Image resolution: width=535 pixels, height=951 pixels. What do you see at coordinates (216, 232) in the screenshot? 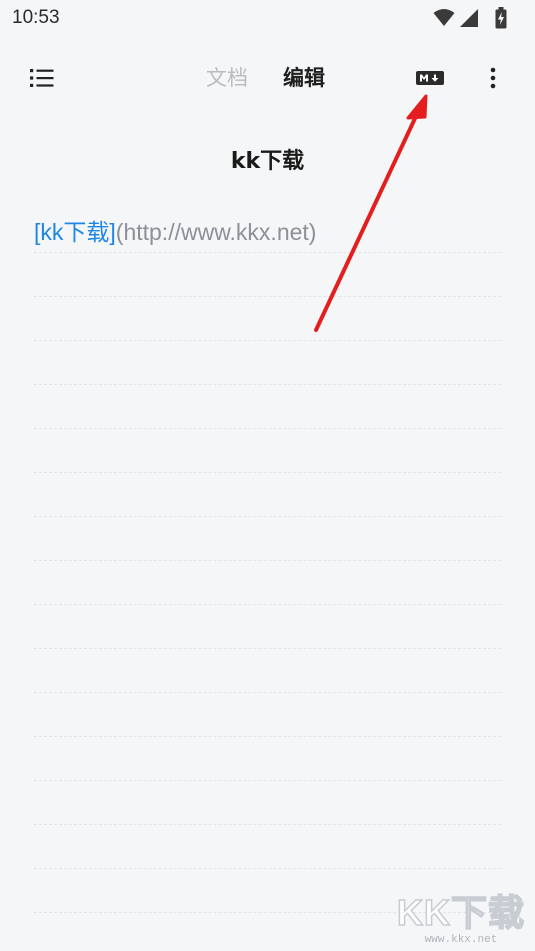
I see `link-url: (http://www.kkx.net)` at bounding box center [216, 232].